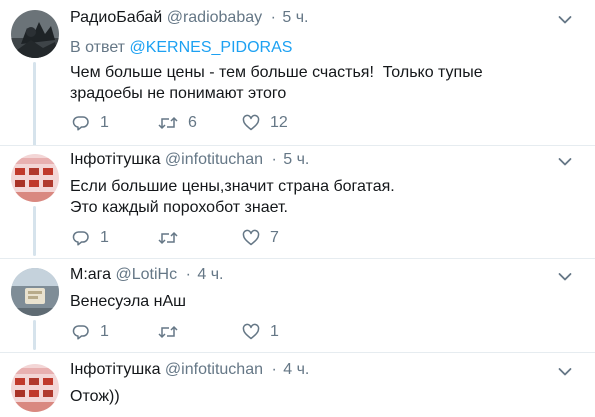 This screenshot has height=417, width=595. I want to click on tweet-header: М:ага @LotiHc · 4 ч., so click(146, 275).